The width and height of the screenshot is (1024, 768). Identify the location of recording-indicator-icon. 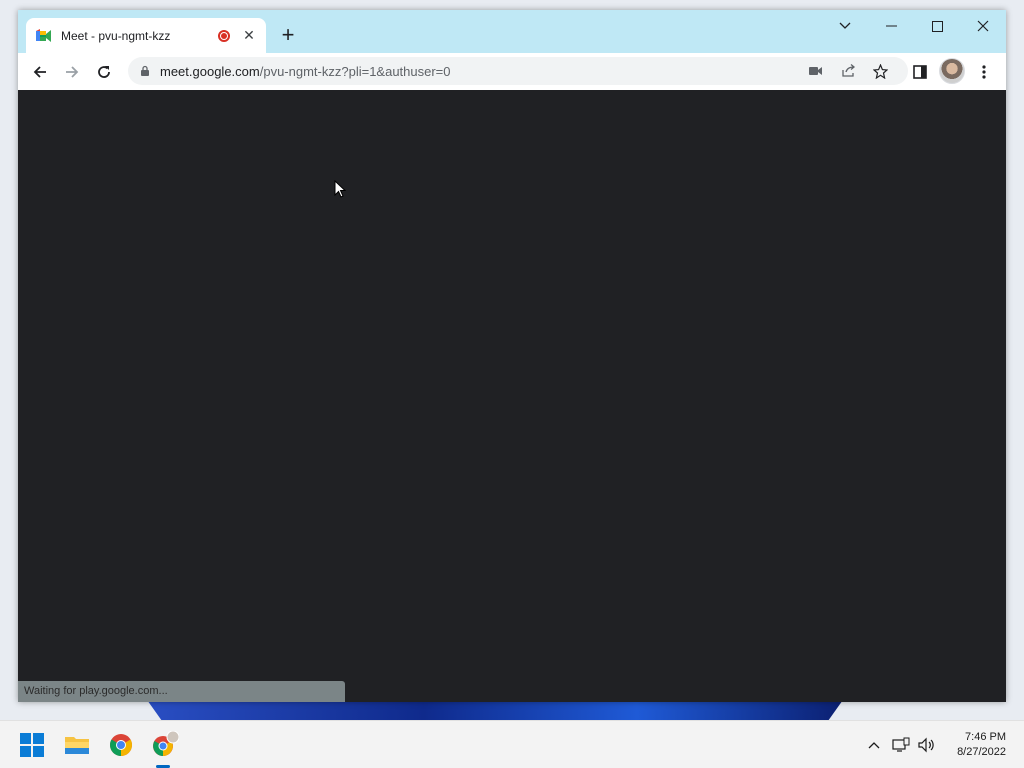
(224, 35).